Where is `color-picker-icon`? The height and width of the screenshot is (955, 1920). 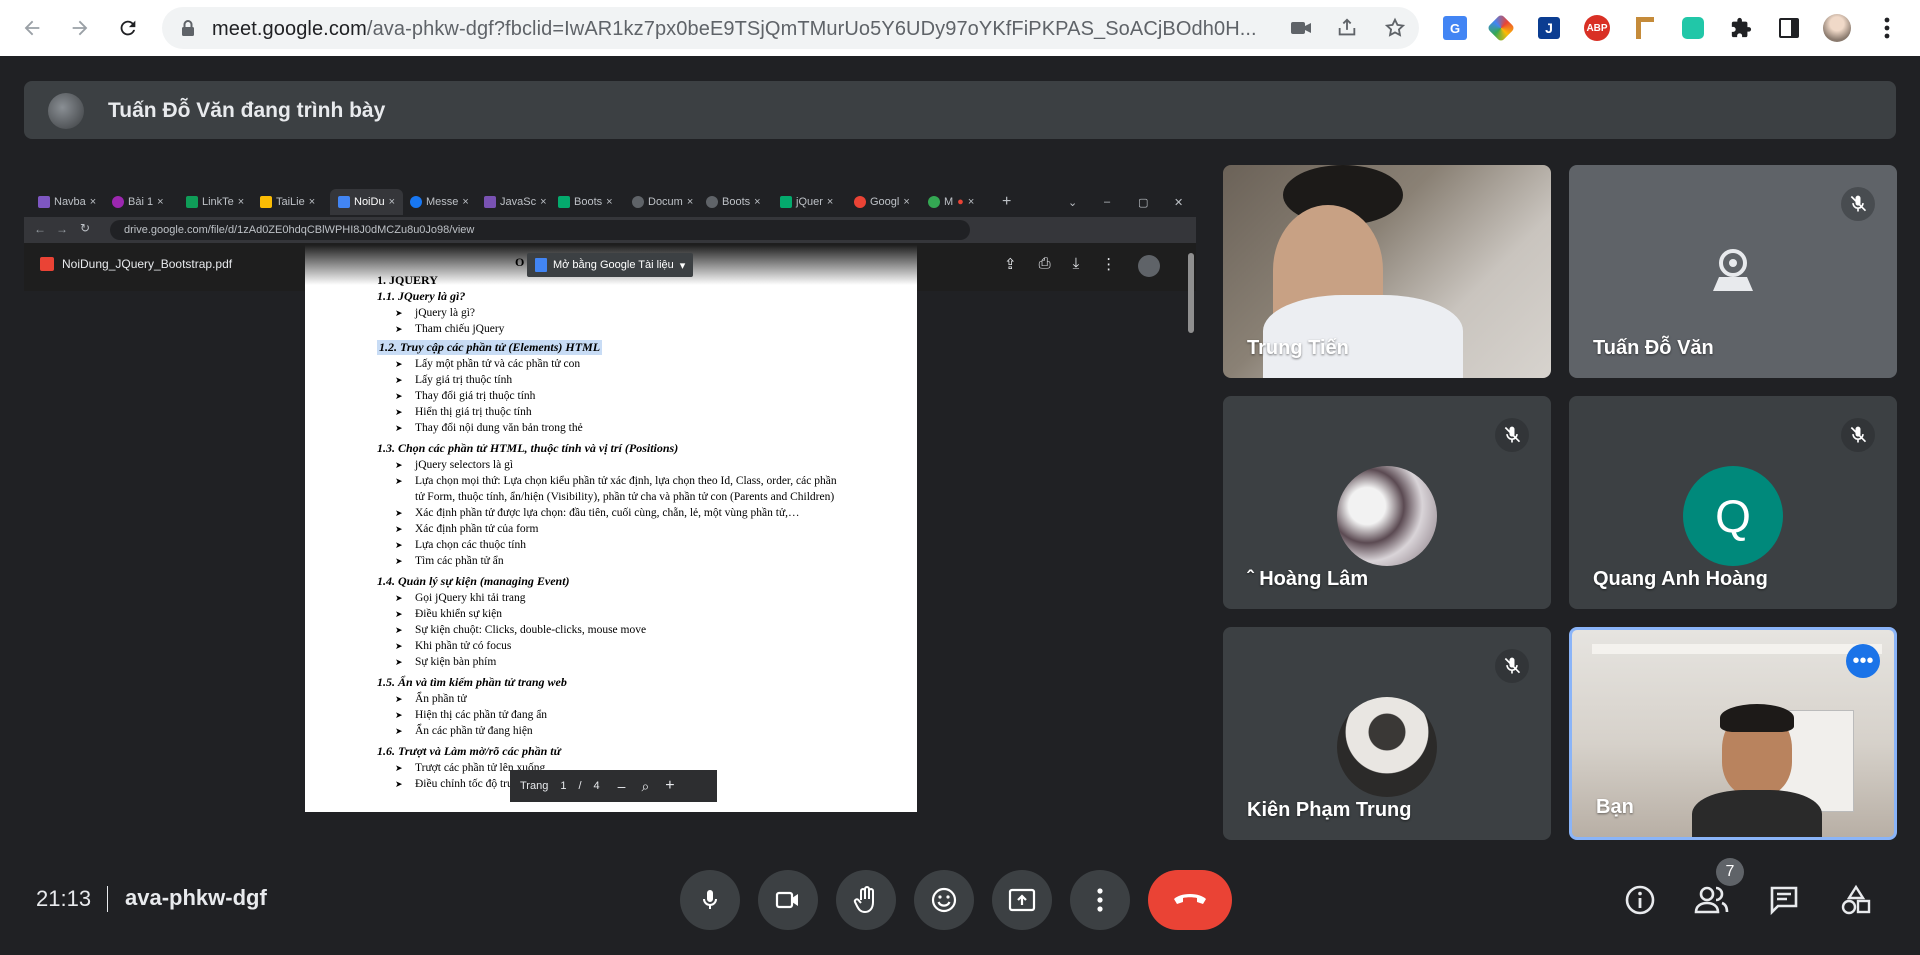 color-picker-icon is located at coordinates (1501, 28).